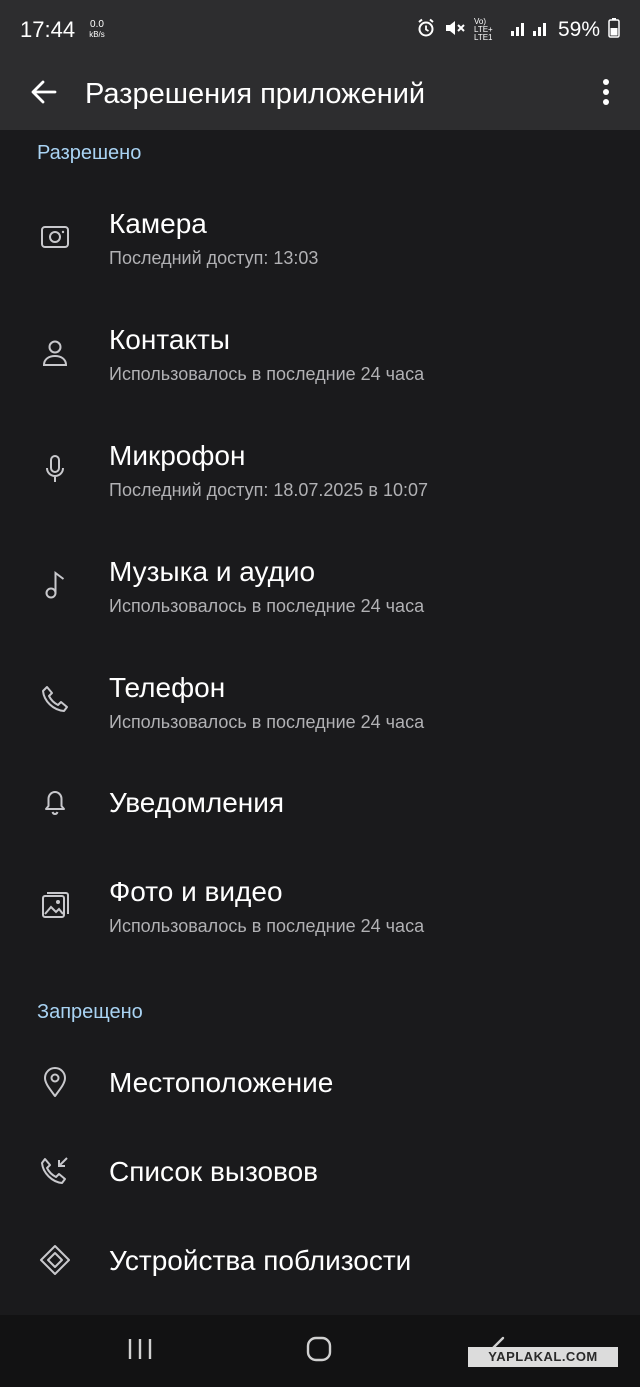 The height and width of the screenshot is (1387, 640). I want to click on network-speed-value: 0.0, so click(97, 24).